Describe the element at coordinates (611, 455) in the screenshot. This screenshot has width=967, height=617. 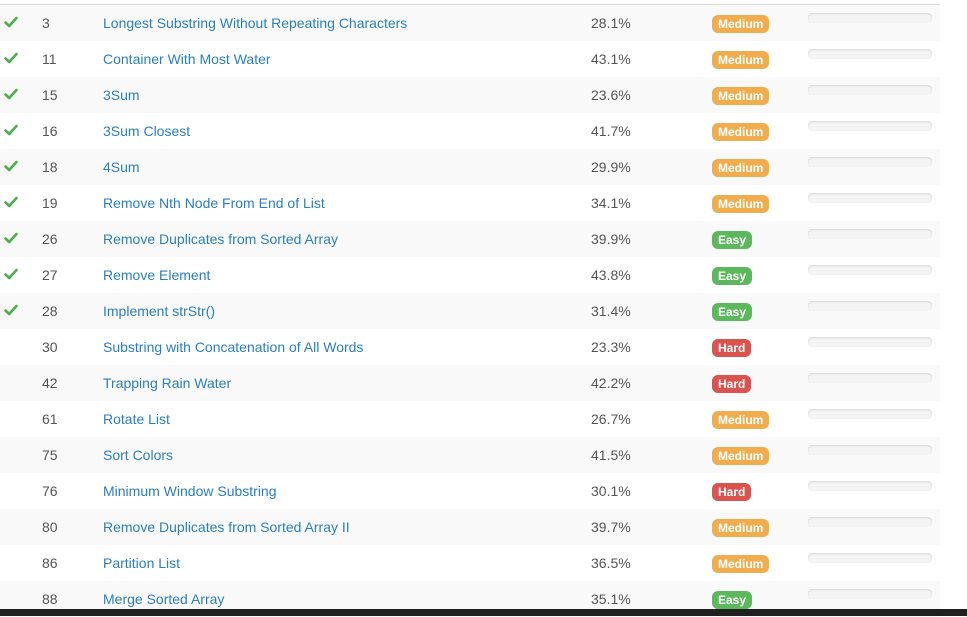
I see `acceptance-rate: 41.5%` at that location.